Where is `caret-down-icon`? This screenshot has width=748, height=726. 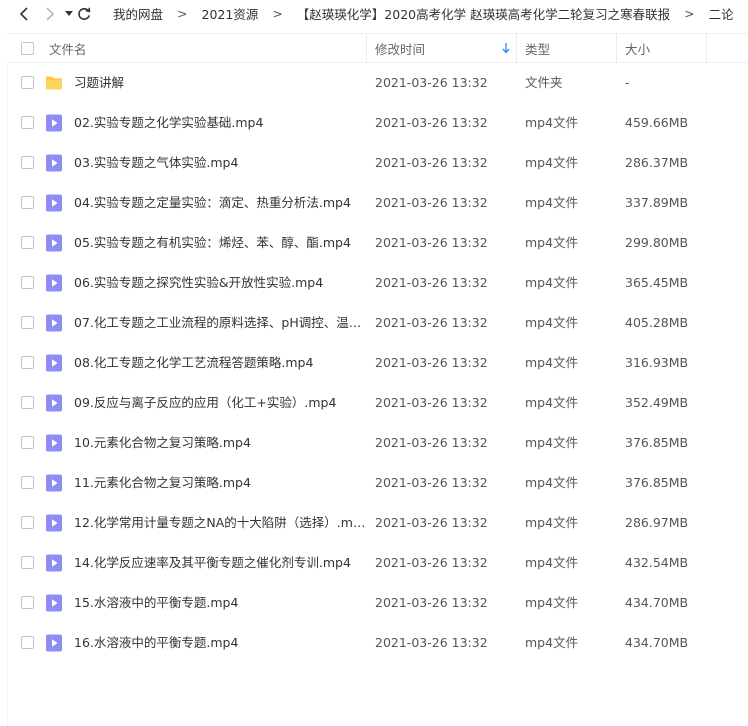
caret-down-icon is located at coordinates (69, 13).